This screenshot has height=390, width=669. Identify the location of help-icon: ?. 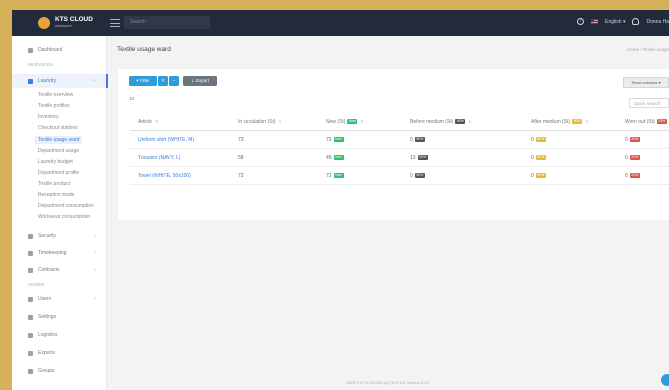
(581, 21).